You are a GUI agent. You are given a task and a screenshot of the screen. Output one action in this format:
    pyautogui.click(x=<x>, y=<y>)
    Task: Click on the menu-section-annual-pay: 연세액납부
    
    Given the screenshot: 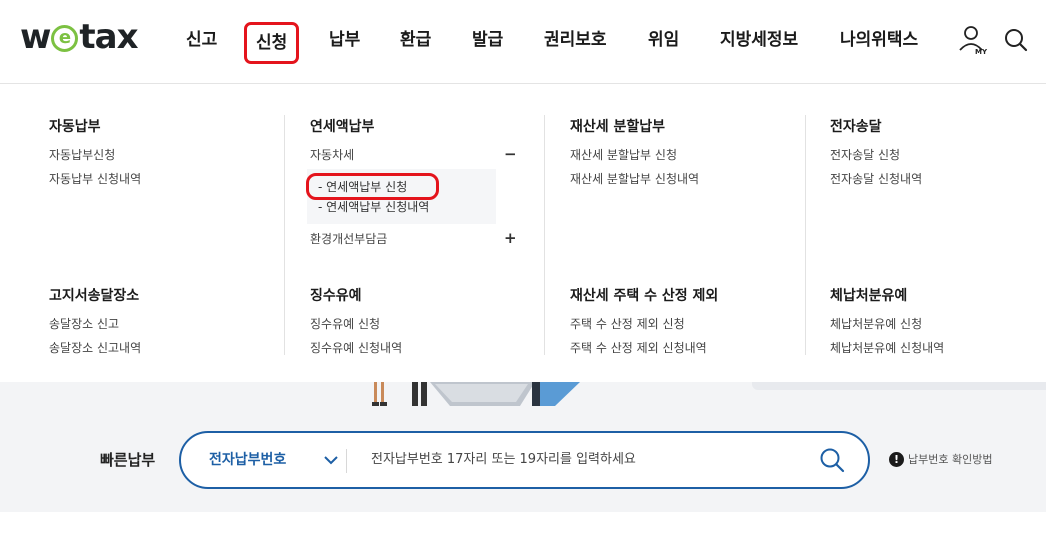 What is the action you would take?
    pyautogui.click(x=342, y=127)
    